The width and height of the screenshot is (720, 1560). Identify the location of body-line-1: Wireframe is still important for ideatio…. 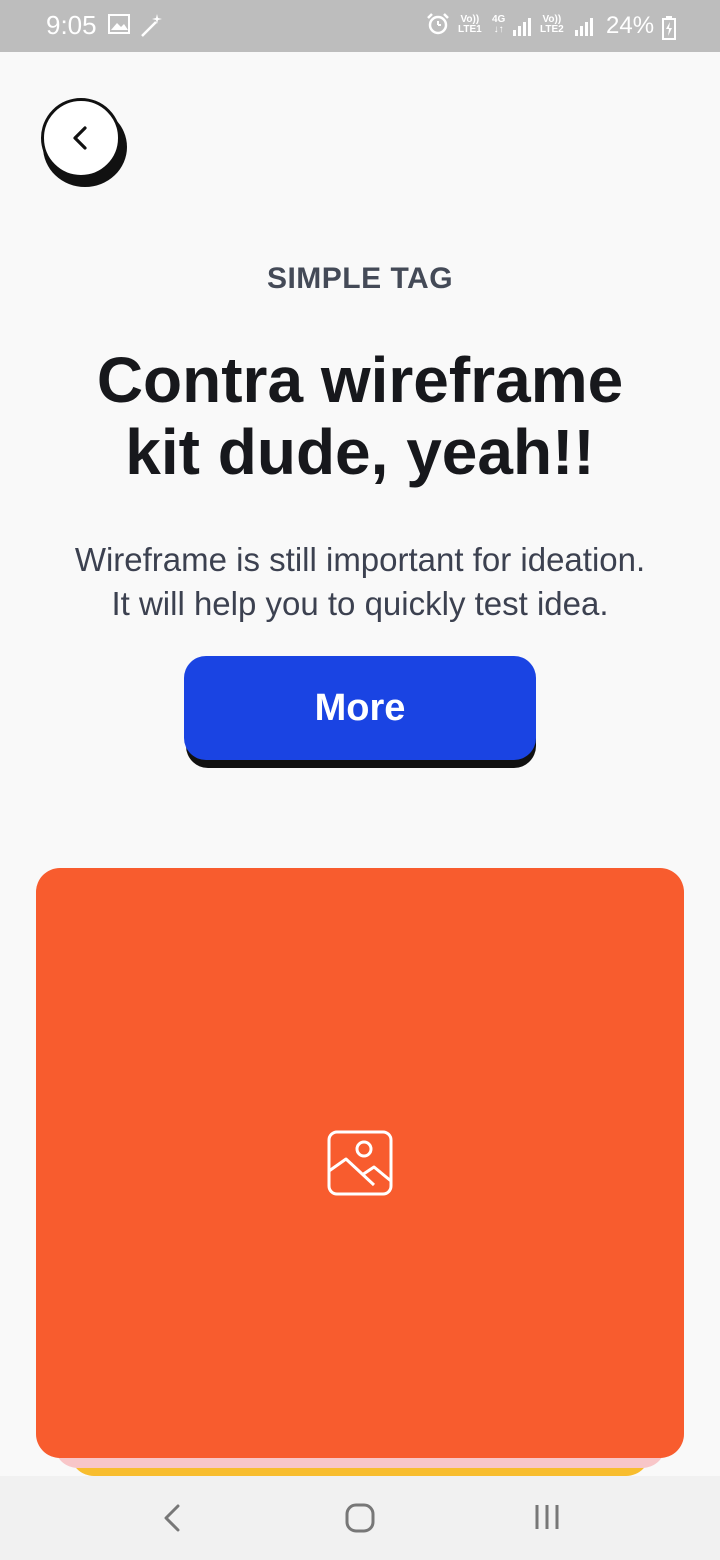
(360, 559).